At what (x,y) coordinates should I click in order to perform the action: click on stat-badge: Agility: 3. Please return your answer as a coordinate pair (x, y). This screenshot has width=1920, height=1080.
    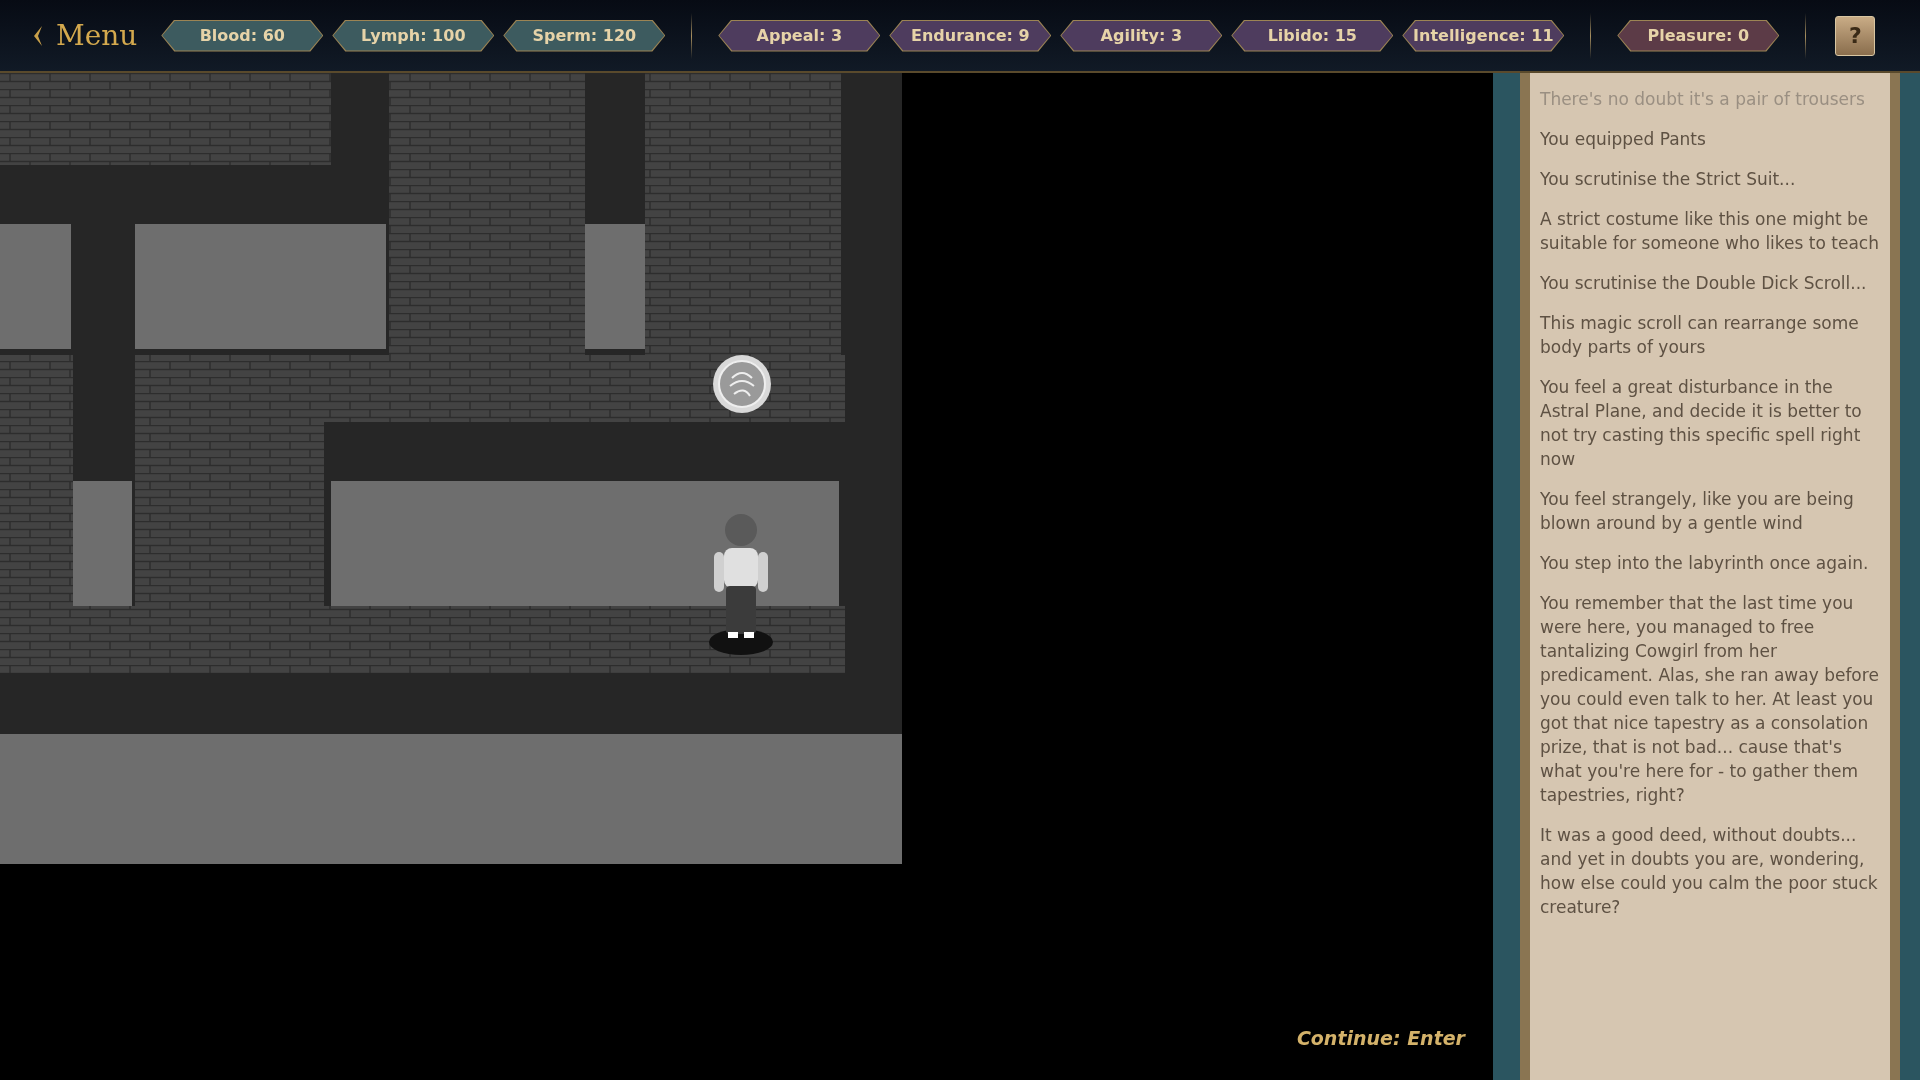
    Looking at the image, I should click on (1141, 35).